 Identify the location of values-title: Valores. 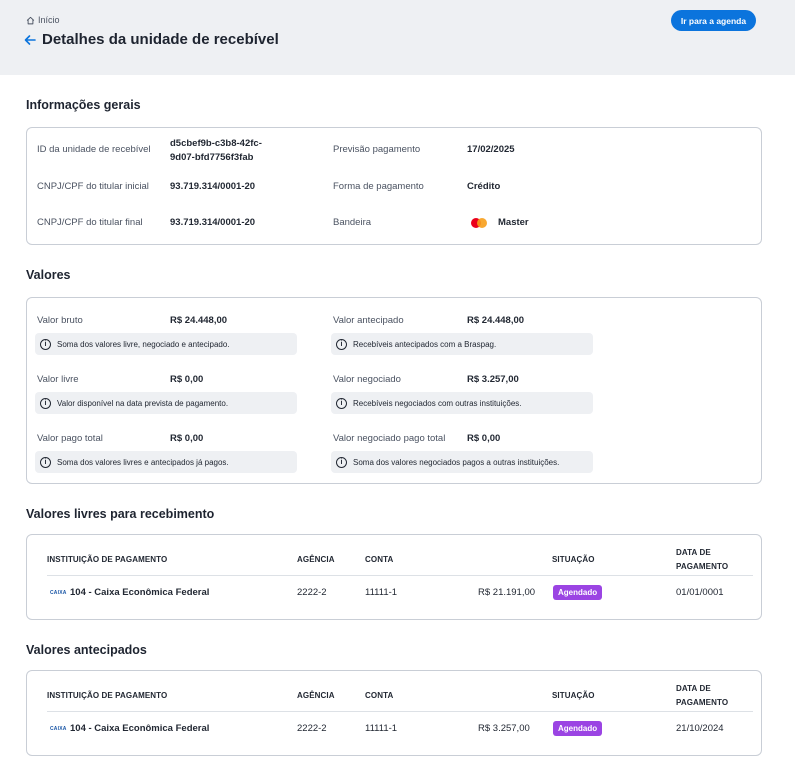
(48, 275).